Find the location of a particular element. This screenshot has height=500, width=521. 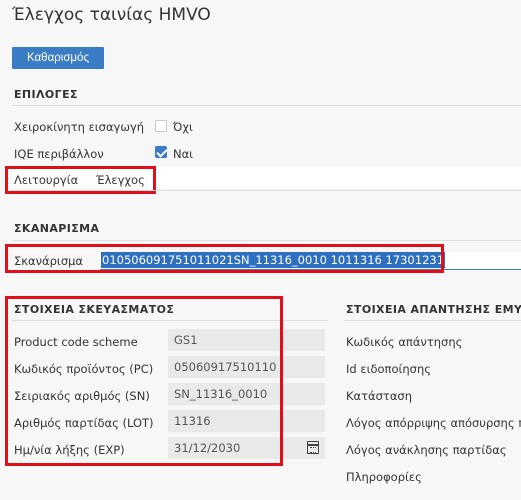

response-divider is located at coordinates (432, 320).